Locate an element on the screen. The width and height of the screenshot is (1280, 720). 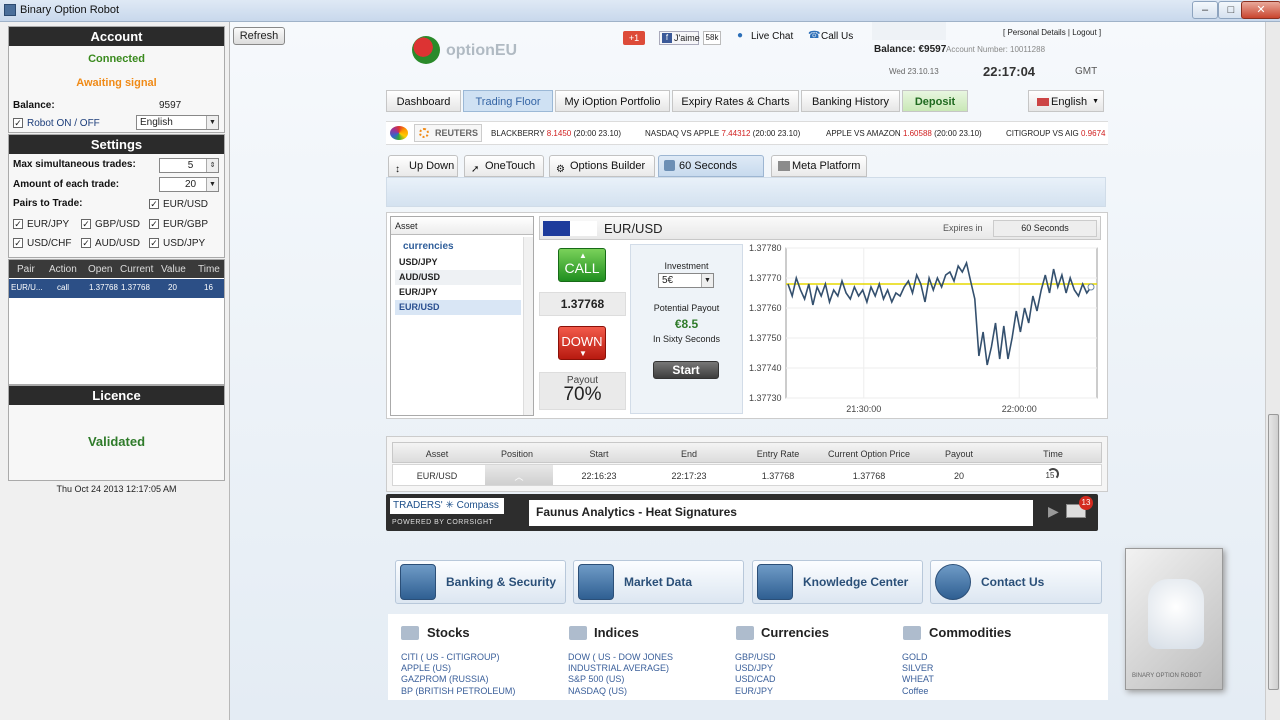
pair-checkbox-audusd: ✓ is located at coordinates (86, 243).